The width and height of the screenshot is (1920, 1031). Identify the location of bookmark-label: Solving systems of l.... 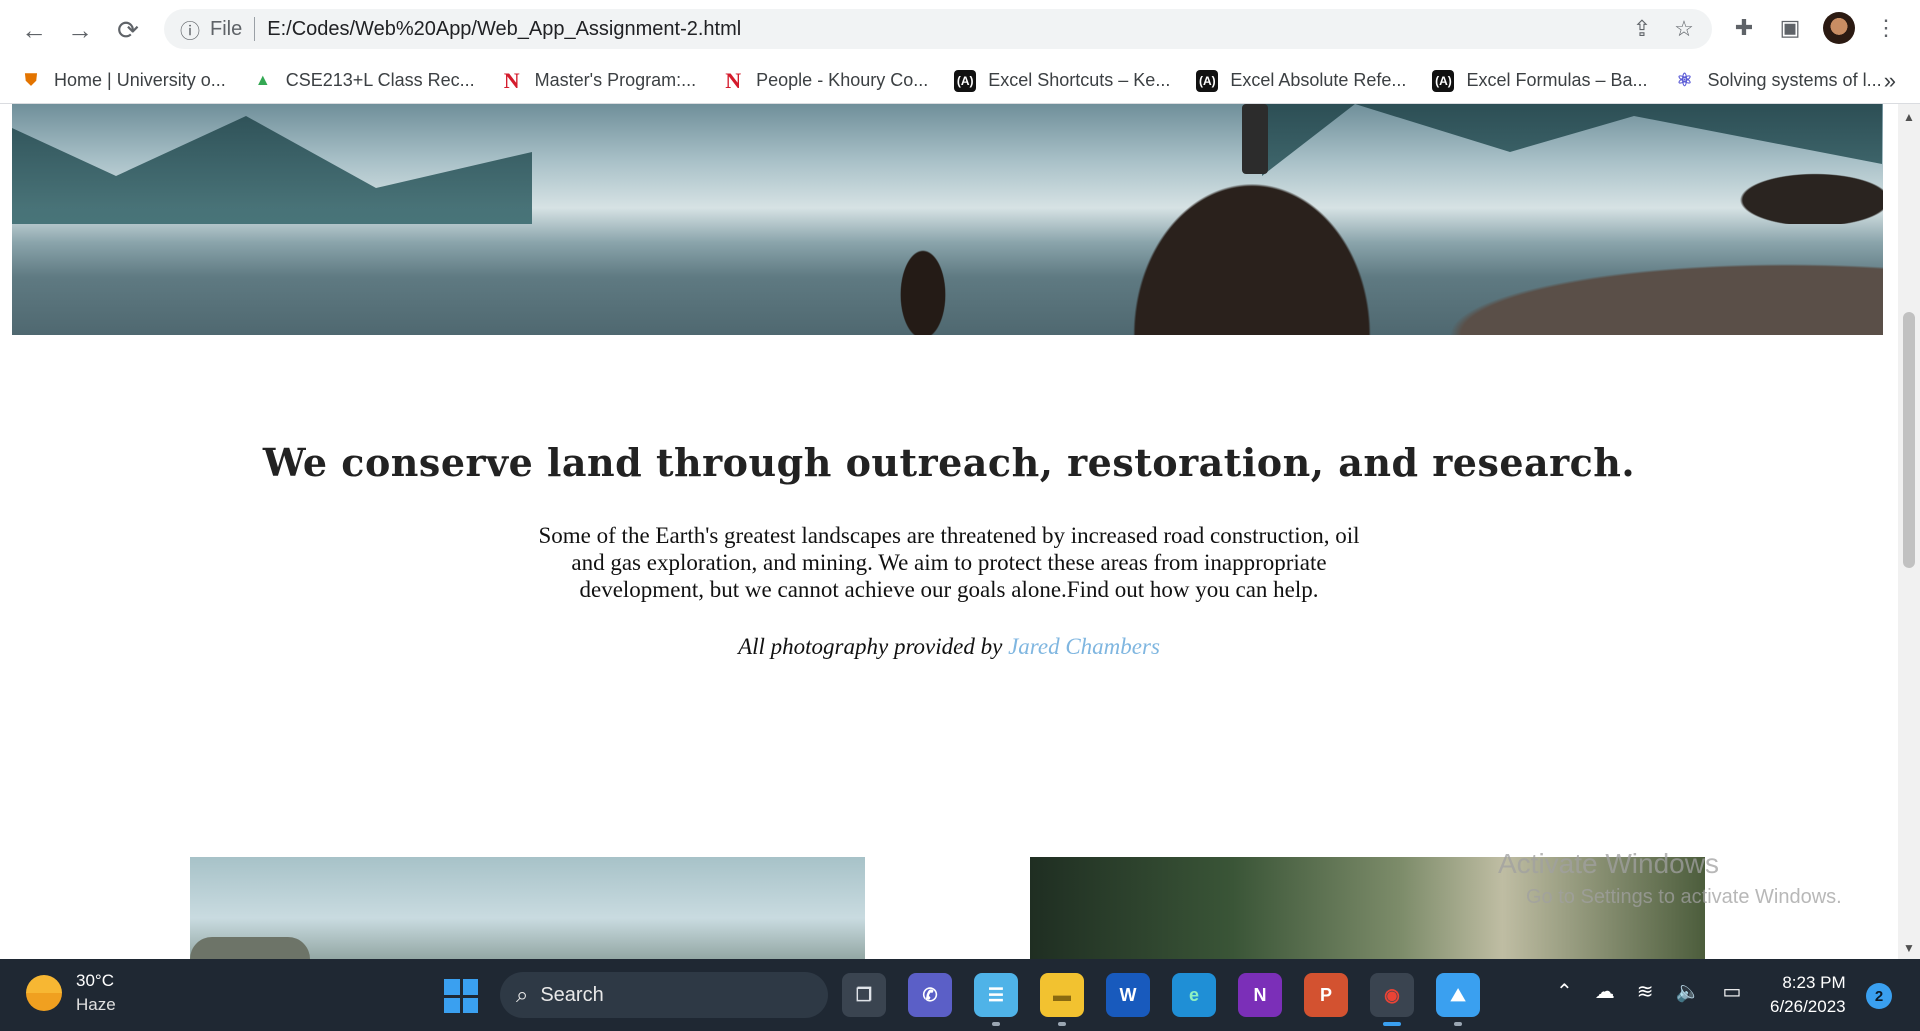
(1794, 80).